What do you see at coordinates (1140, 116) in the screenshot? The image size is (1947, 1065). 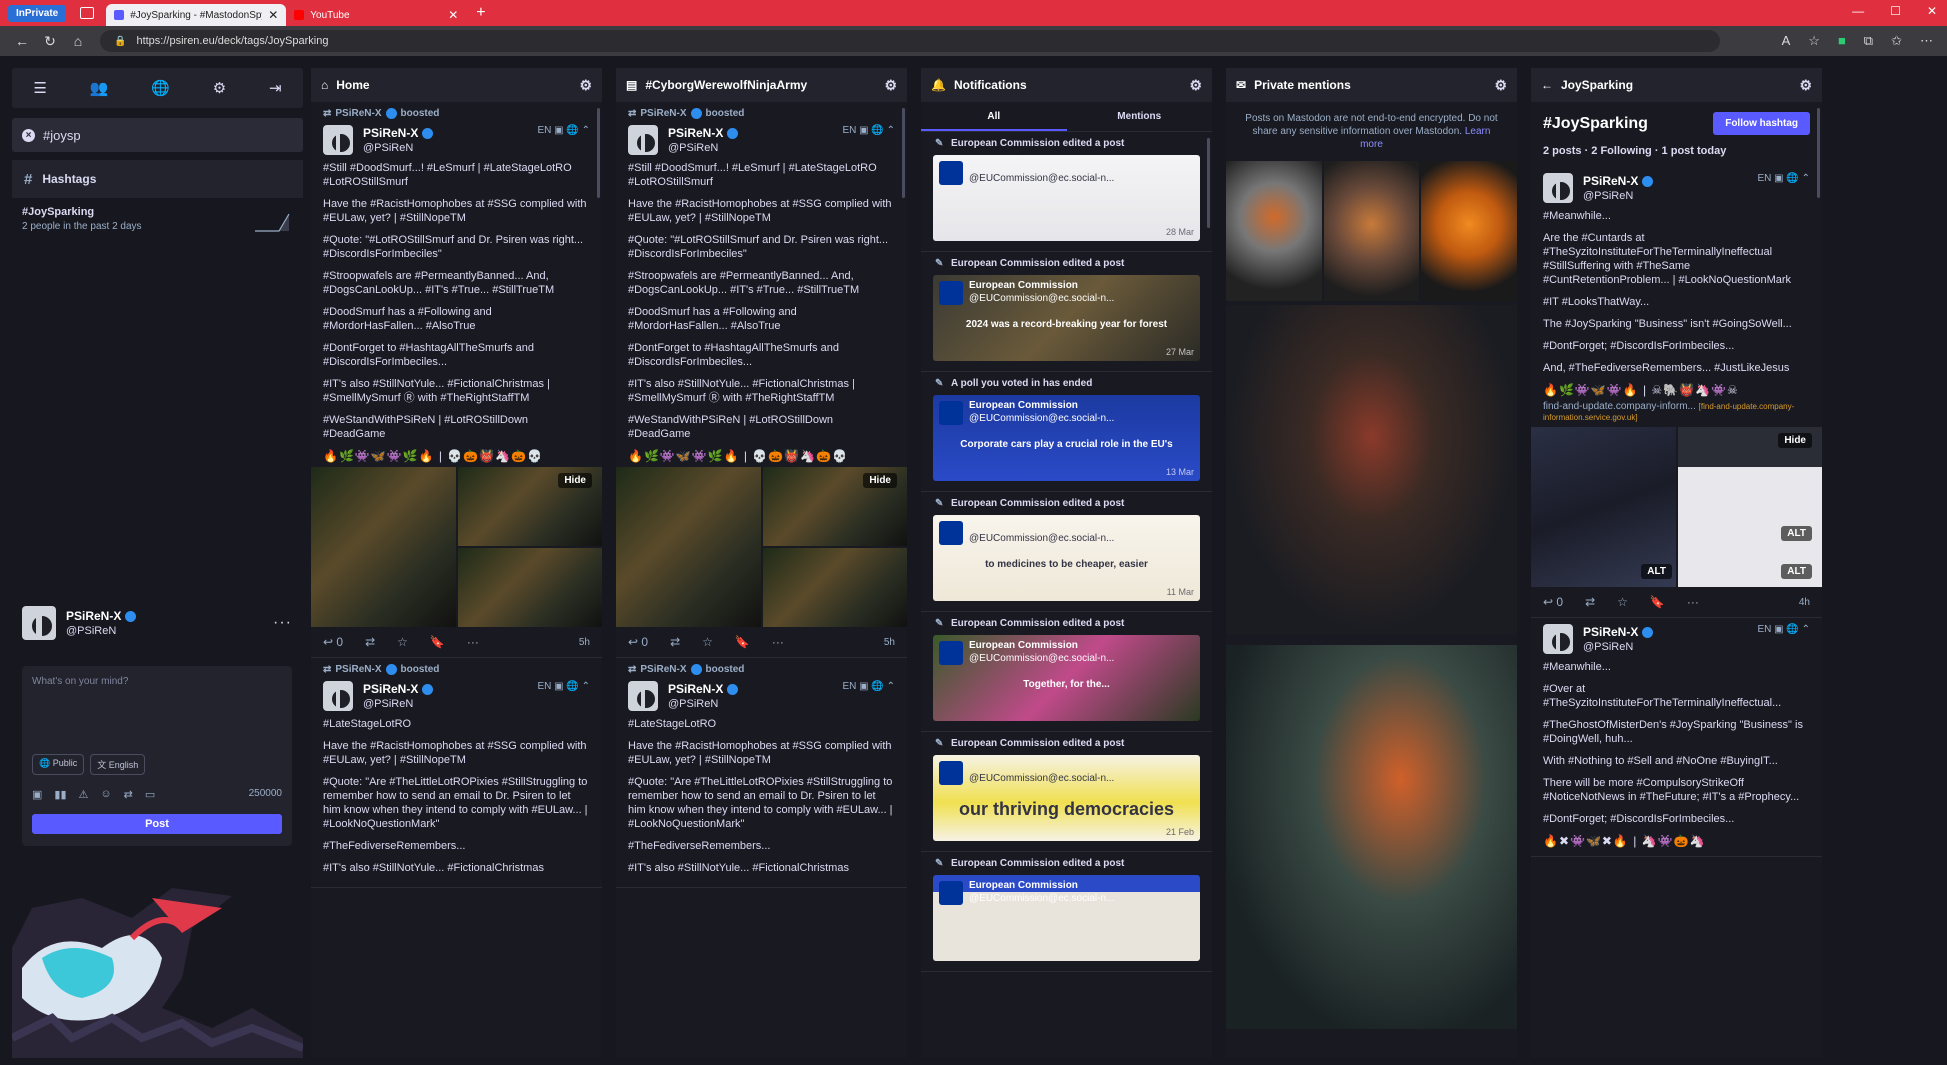 I see `tab-mentions: Mentions` at bounding box center [1140, 116].